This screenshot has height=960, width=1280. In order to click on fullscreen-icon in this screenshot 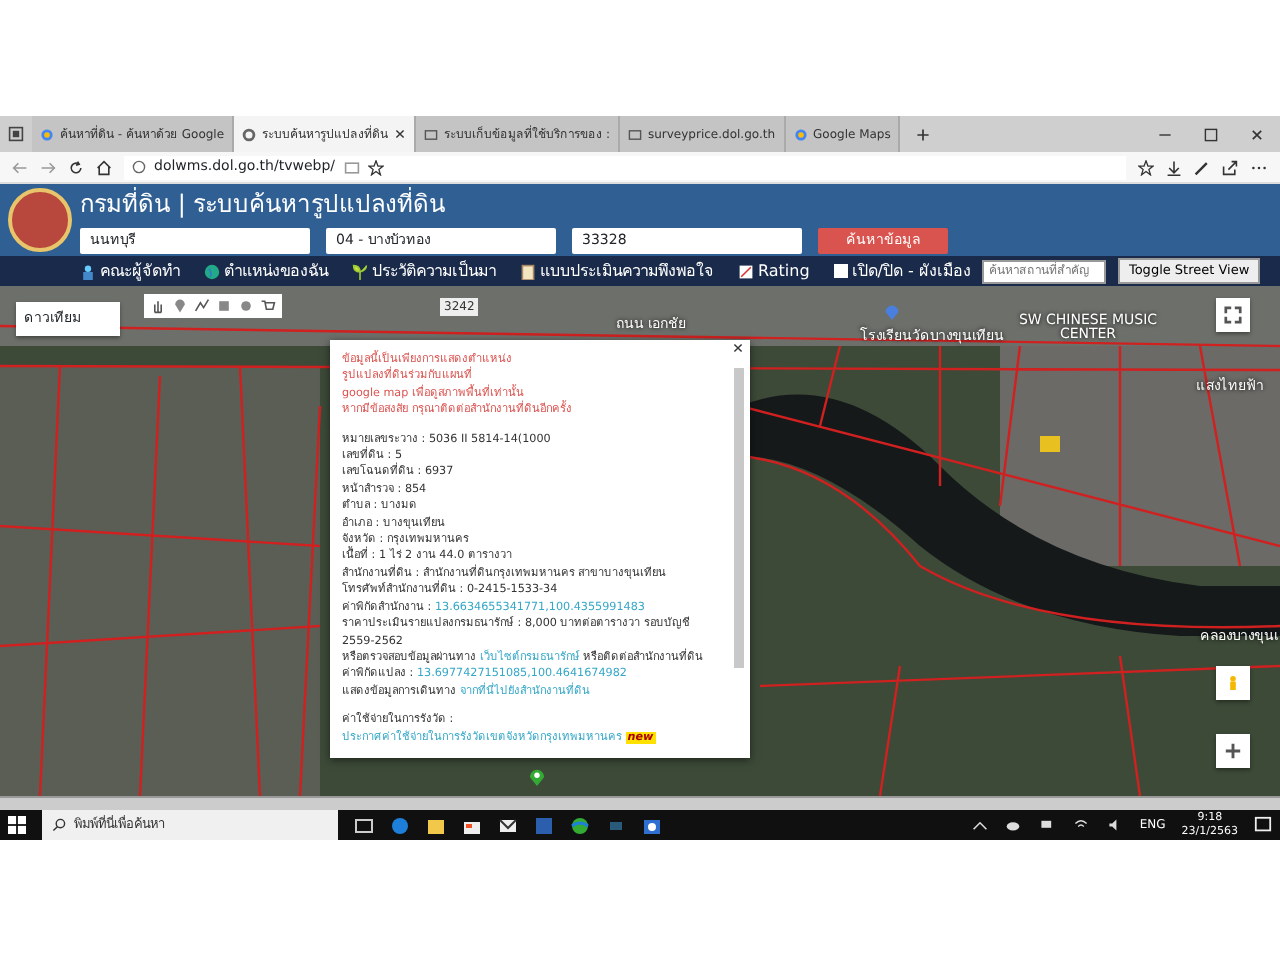, I will do `click(1233, 315)`.